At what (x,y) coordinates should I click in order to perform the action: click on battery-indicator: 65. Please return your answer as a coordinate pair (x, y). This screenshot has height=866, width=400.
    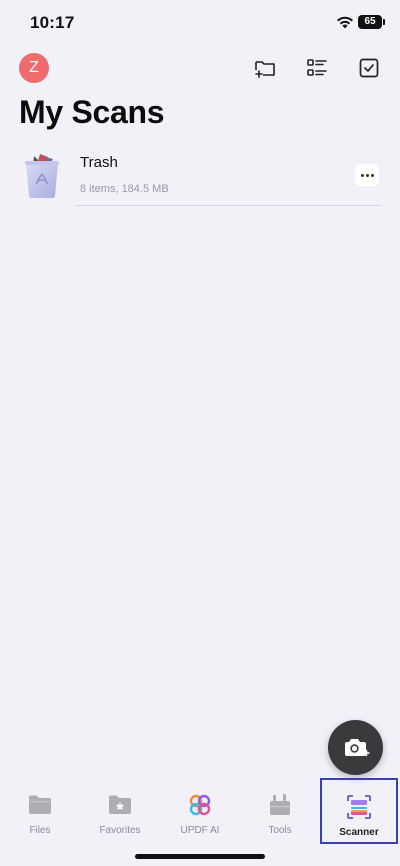
    Looking at the image, I should click on (371, 22).